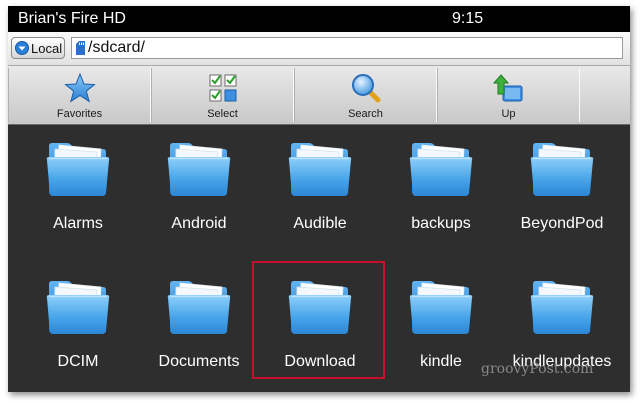  What do you see at coordinates (222, 88) in the screenshot?
I see `select-grid-icon` at bounding box center [222, 88].